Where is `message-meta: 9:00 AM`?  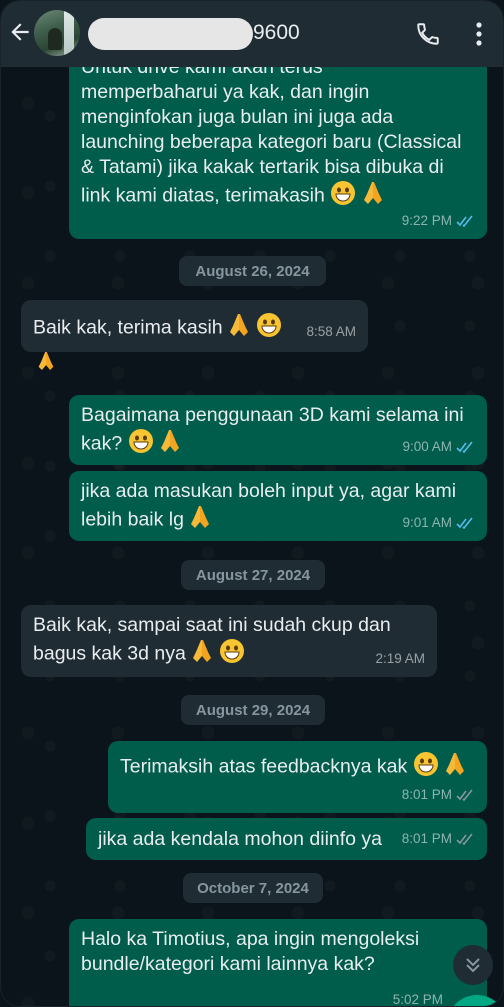
message-meta: 9:00 AM is located at coordinates (438, 446).